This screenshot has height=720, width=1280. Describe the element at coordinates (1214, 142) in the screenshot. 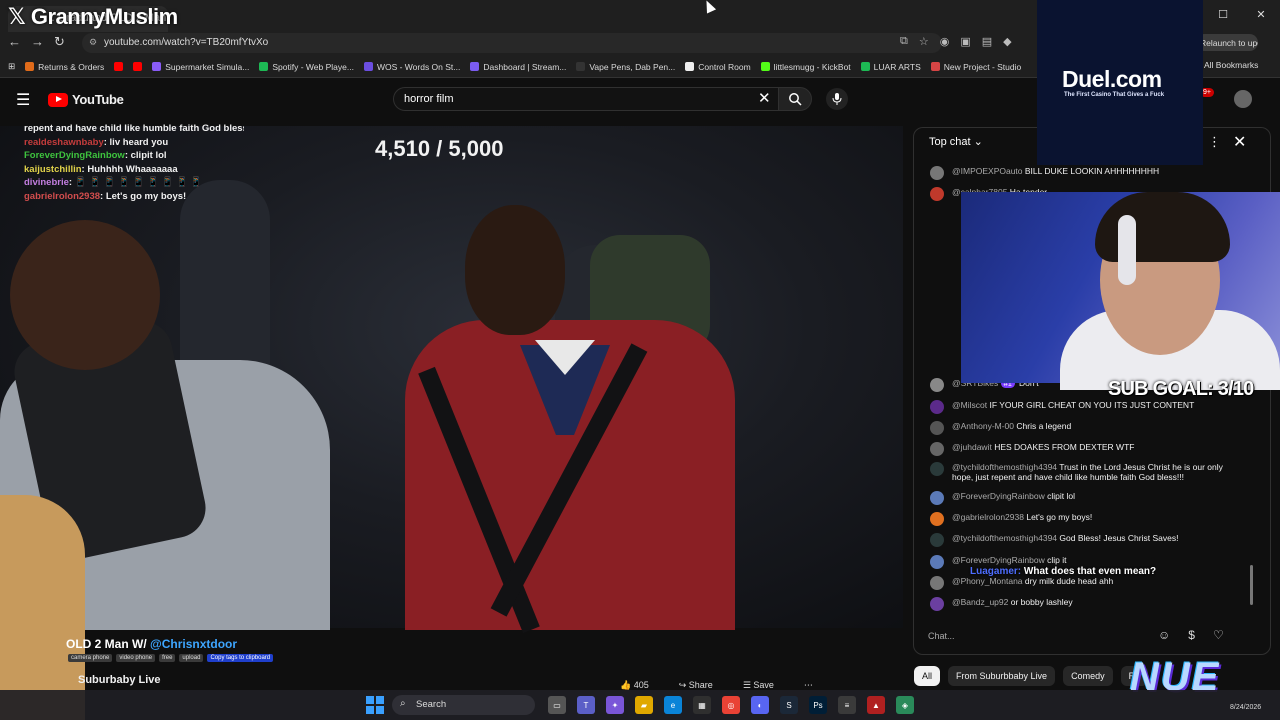

I see `chat-more-icon: ⋮` at that location.